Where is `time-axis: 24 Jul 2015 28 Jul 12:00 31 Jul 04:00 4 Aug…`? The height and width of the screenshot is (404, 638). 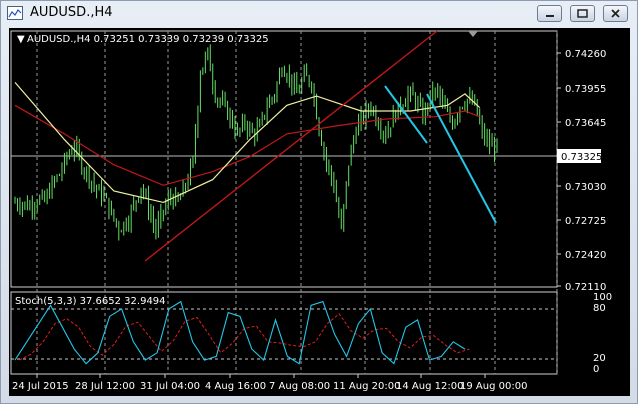 time-axis: 24 Jul 2015 28 Jul 12:00 31 Jul 04:00 4 Aug… is located at coordinates (269, 383).